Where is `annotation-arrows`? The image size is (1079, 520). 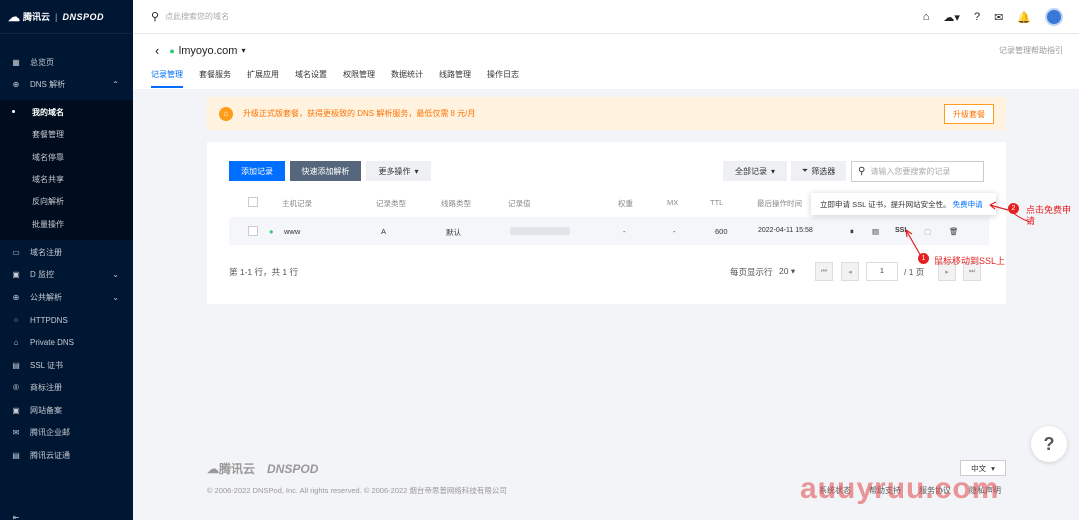 annotation-arrows is located at coordinates (968, 230).